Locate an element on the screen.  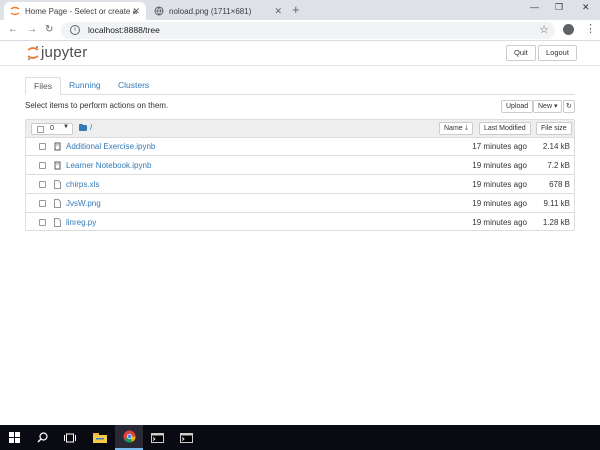
jupyter-header: jupyter Quit Logout is located at coordinates (300, 53).